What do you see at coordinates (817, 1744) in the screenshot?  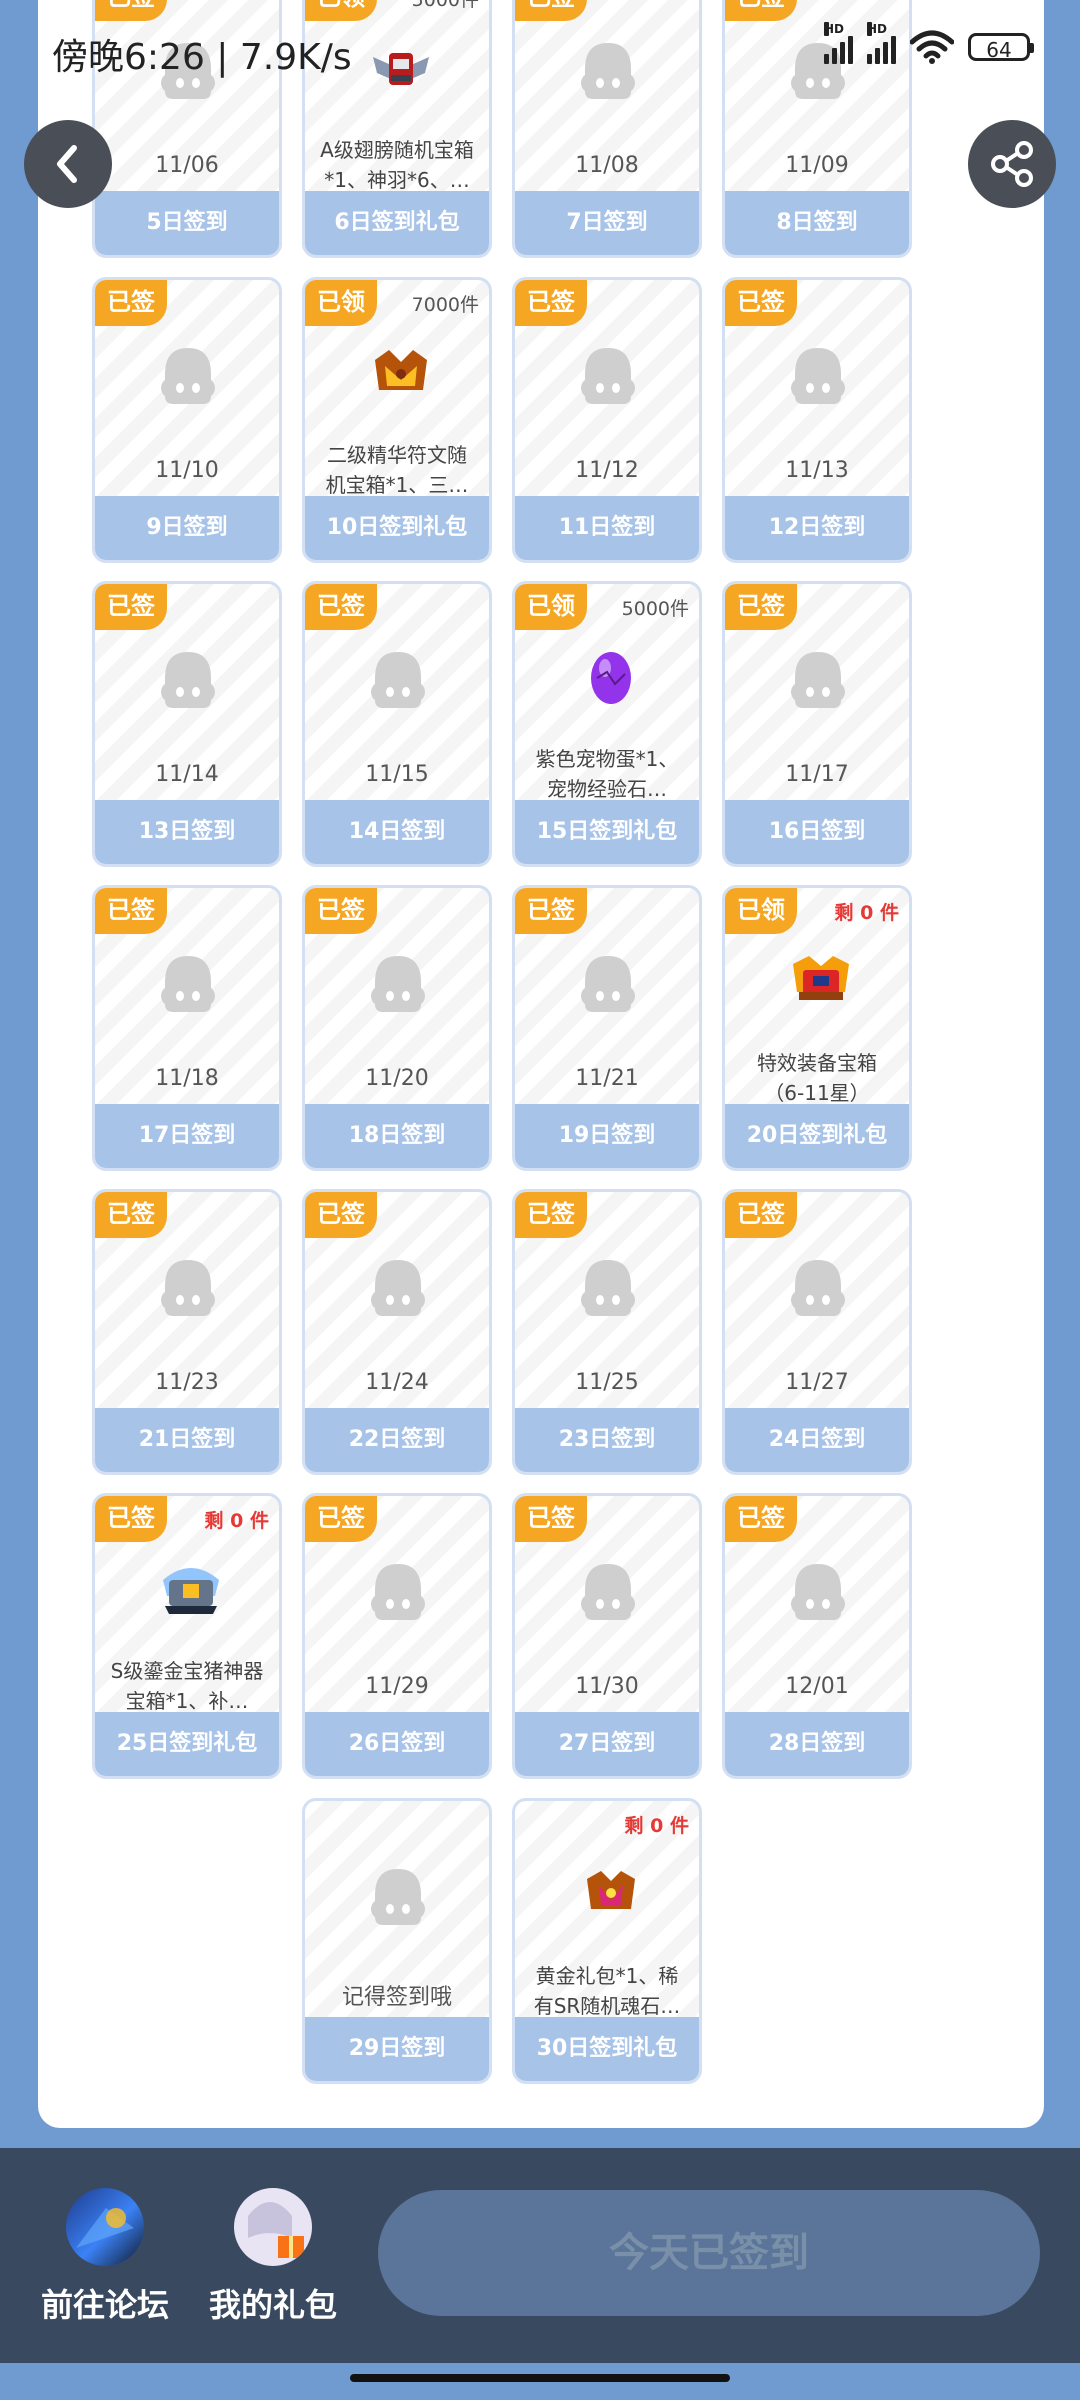 I see `checkin-day-label: 28日签到` at bounding box center [817, 1744].